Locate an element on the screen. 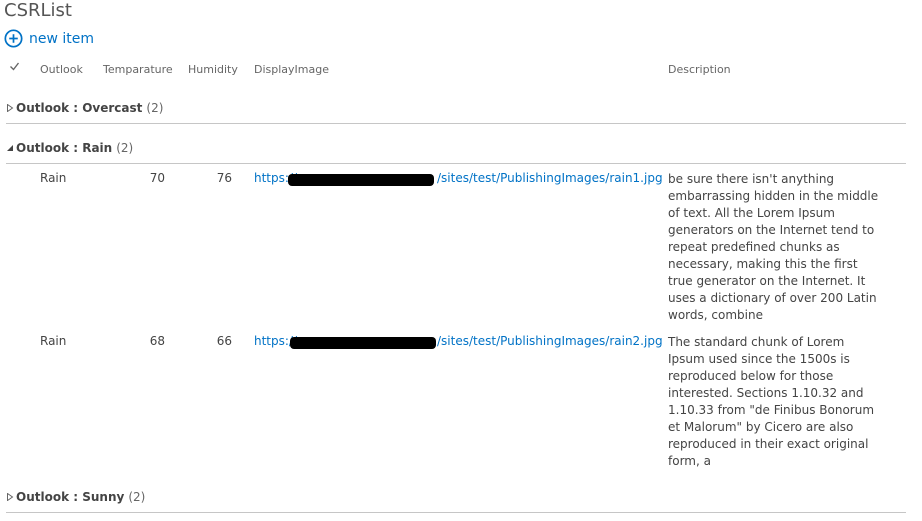 The width and height of the screenshot is (922, 521). column-header-humidity: Humidity is located at coordinates (213, 69).